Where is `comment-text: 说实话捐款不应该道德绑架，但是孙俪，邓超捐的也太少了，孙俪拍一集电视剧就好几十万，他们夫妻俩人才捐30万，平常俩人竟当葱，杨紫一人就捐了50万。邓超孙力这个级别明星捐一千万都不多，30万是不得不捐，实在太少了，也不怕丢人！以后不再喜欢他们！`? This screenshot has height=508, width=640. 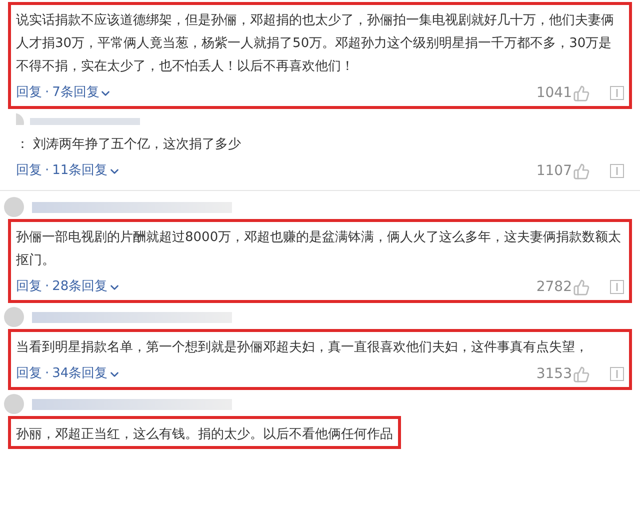 comment-text: 说实话捐款不应该道德绑架，但是孙俪，邓超捐的也太少了，孙俪拍一集电视剧就好几十万，他们夫妻俩人才捐30万，平常俩人竟当葱，杨紫一人就捐了50万。邓超孙力这个级别明星捐一千万都不多，30万是不得不捐，实在太少了，也不怕丢人！以后不再喜欢他们！ is located at coordinates (315, 44).